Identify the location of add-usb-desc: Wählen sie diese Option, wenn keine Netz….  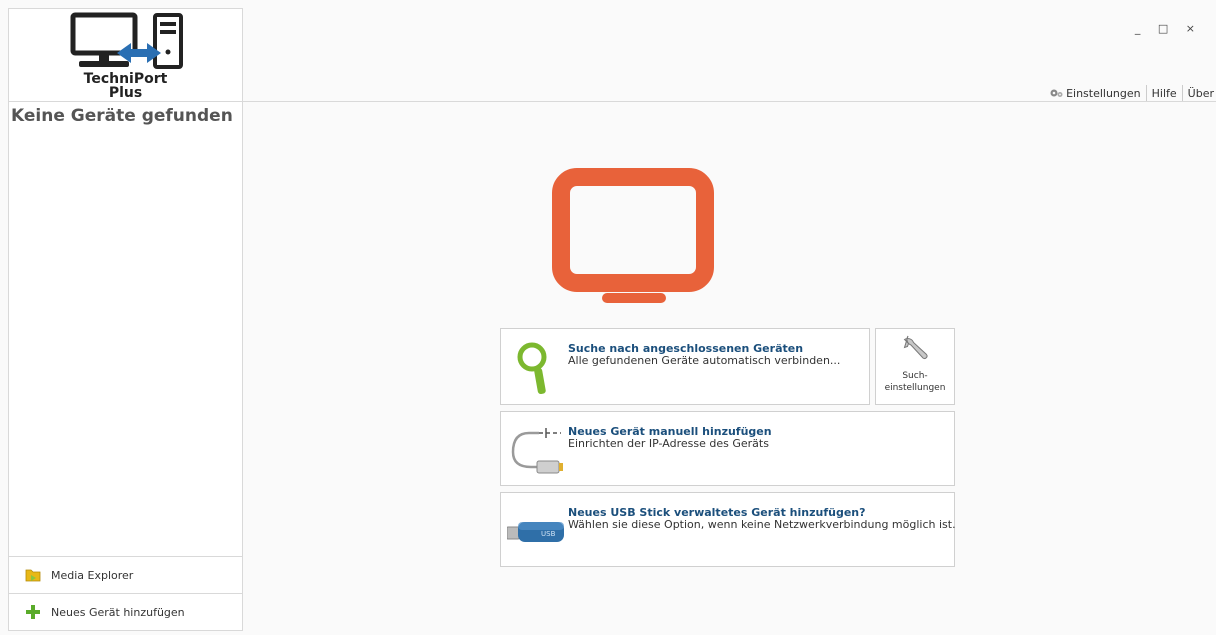
(762, 524).